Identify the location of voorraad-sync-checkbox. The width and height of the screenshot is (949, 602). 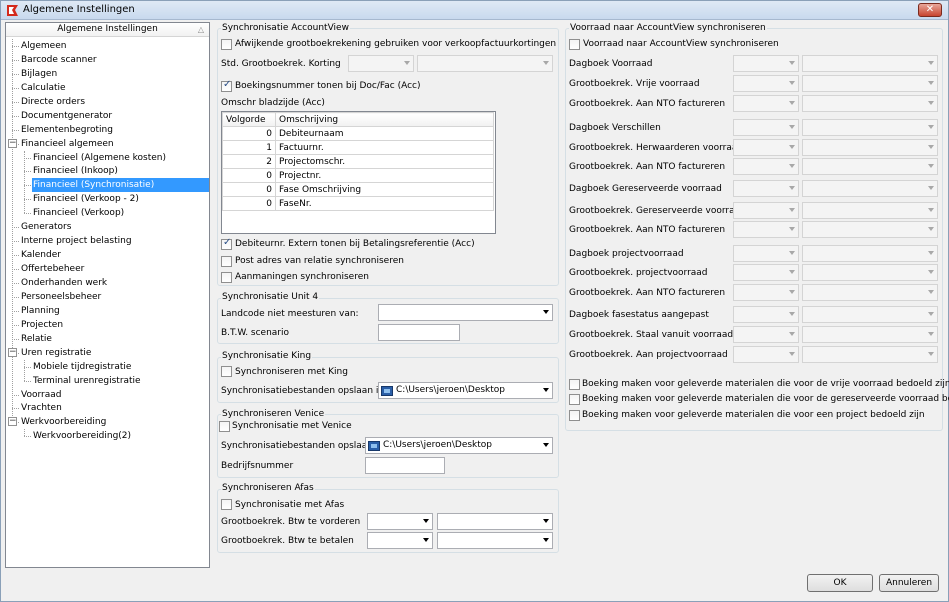
(574, 44).